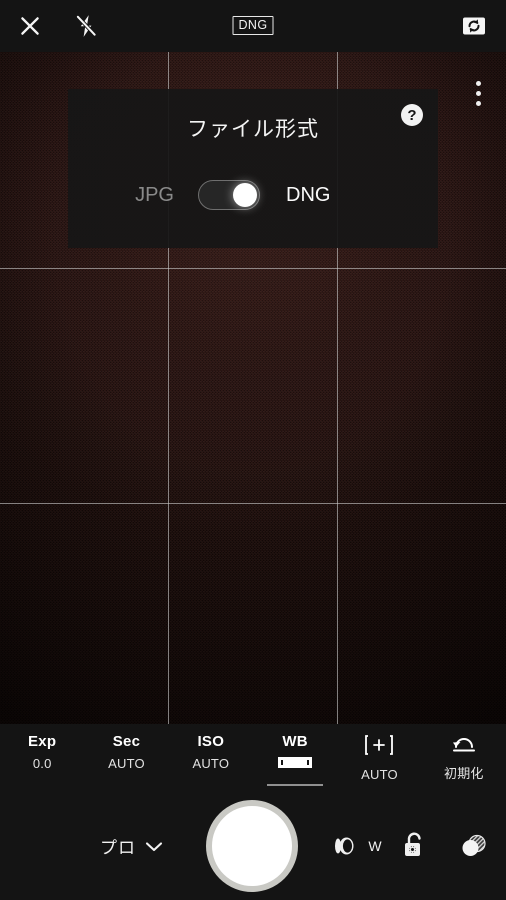  Describe the element at coordinates (126, 741) in the screenshot. I see `pro-control-key: Sec` at that location.